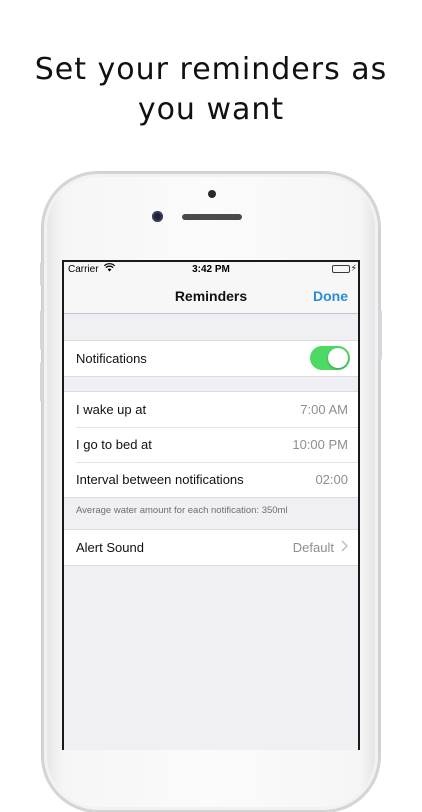 This screenshot has width=422, height=812. I want to click on notifications-group: Notifications, so click(211, 358).